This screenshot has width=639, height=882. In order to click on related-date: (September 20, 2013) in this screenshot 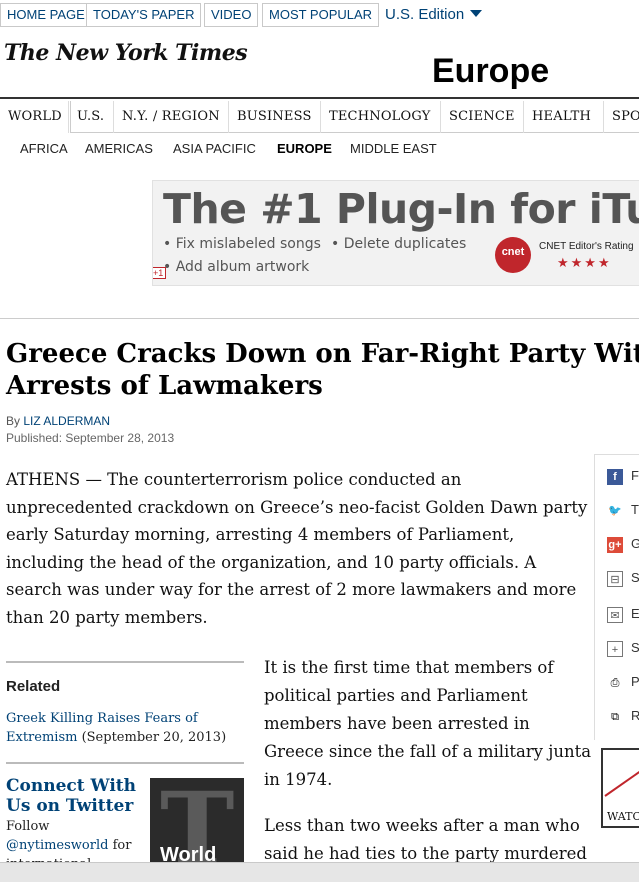, I will do `click(154, 737)`.